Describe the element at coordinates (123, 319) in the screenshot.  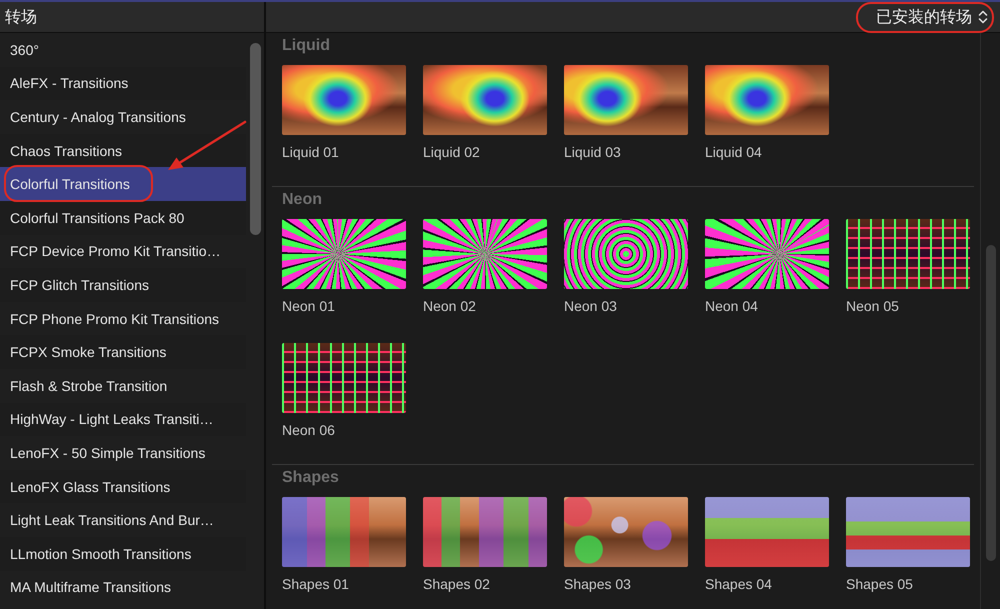
I see `sidebar-item: FCP Phone Promo Kit Transitions` at that location.